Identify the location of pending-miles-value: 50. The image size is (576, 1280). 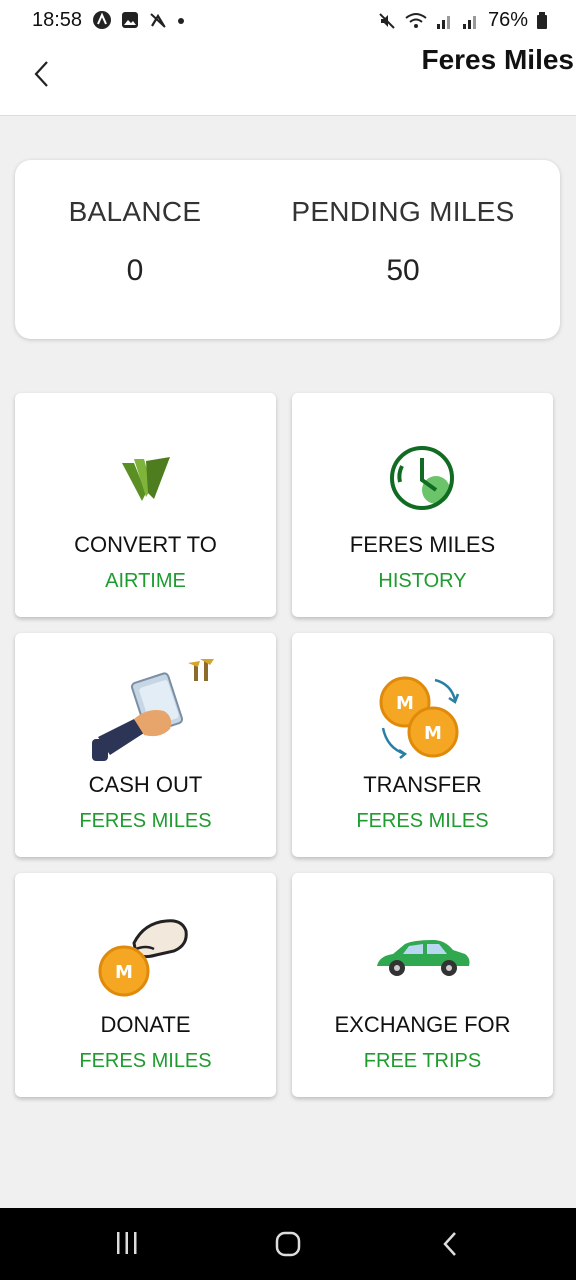
(403, 270).